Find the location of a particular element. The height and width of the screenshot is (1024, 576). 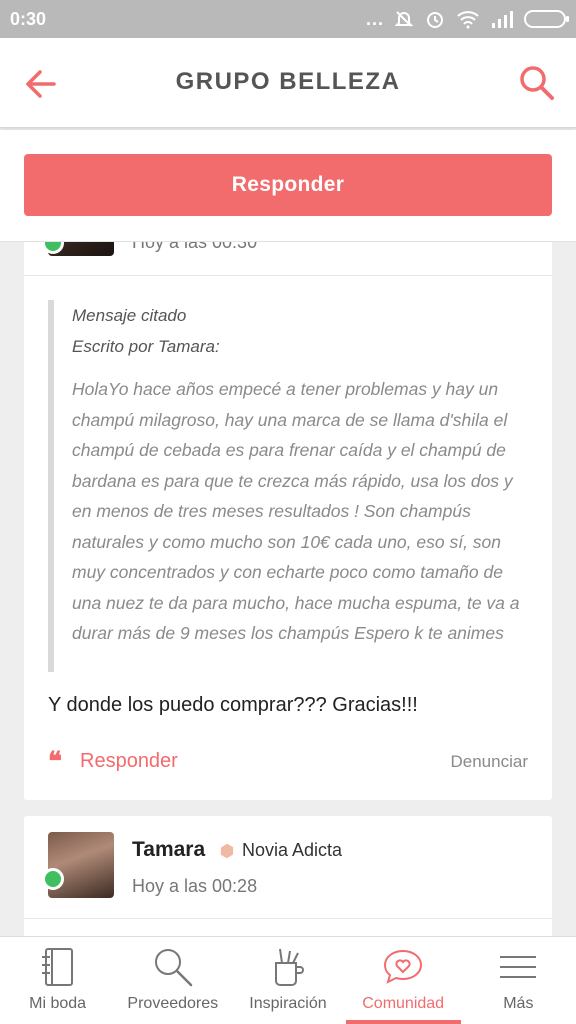

nav-item-mi-boda: Mi boda is located at coordinates (57, 980).